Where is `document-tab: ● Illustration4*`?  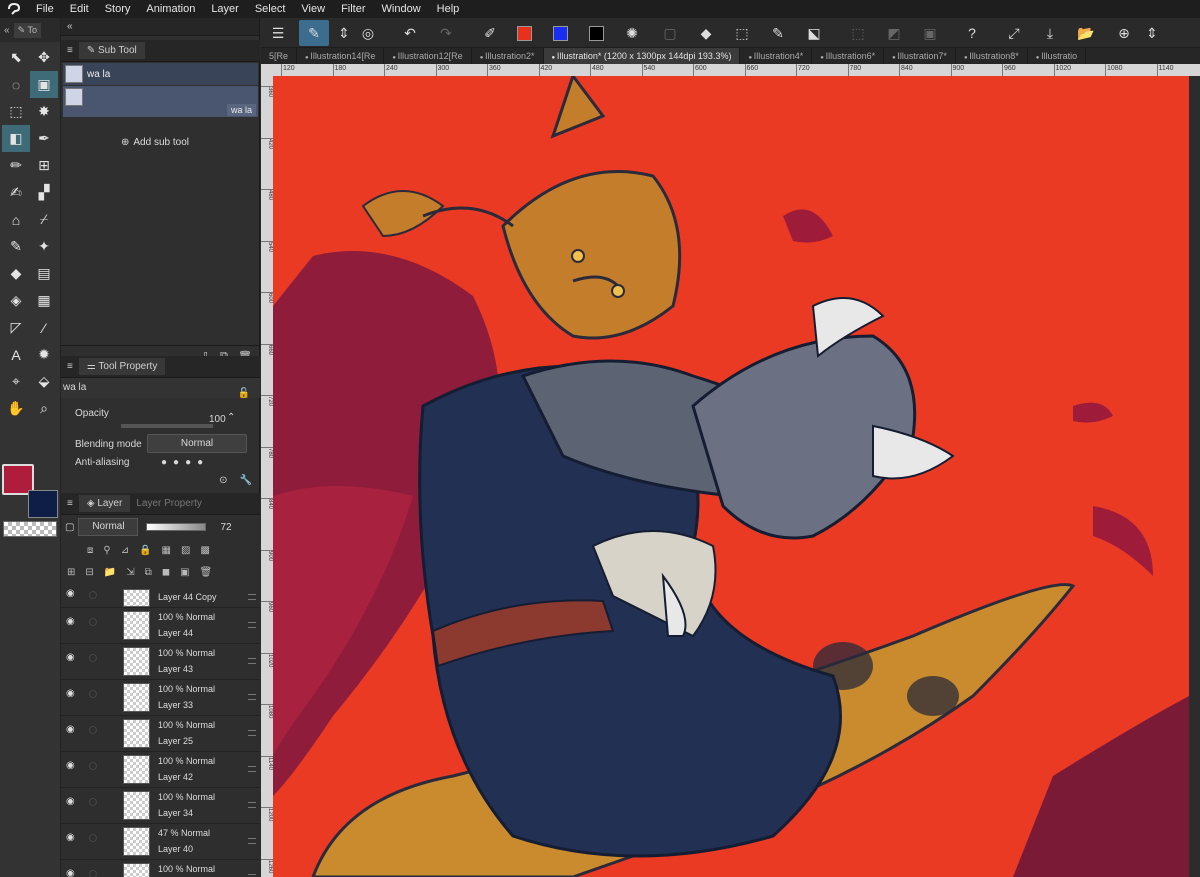 document-tab: ● Illustration4* is located at coordinates (776, 56).